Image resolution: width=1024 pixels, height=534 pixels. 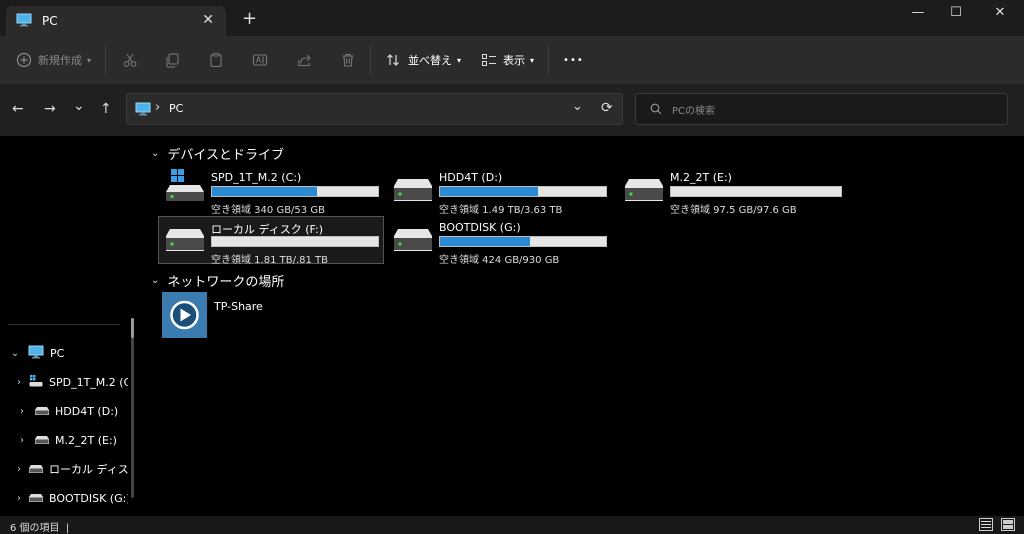 I want to click on sort-button: 並べ替え ▾, so click(x=423, y=60).